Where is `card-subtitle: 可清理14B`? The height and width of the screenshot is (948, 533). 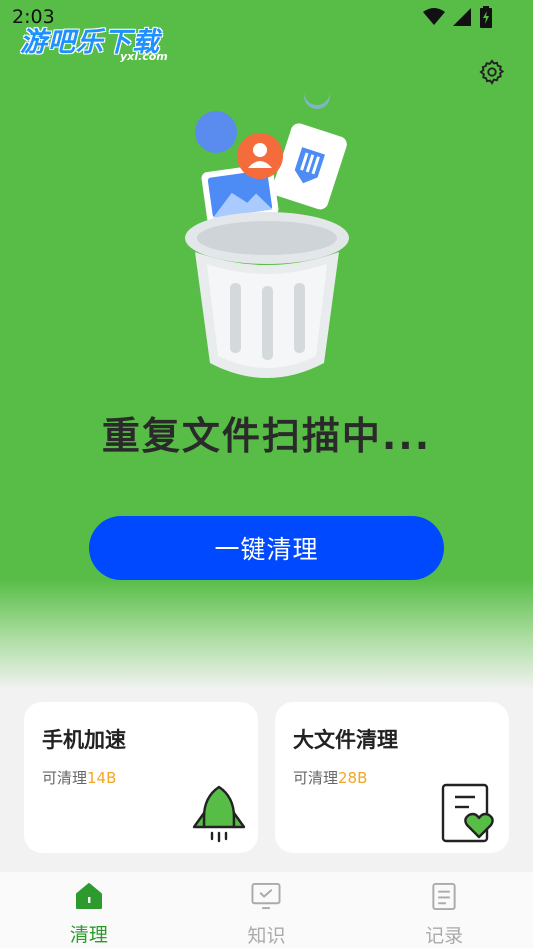
card-subtitle: 可清理14B is located at coordinates (79, 778).